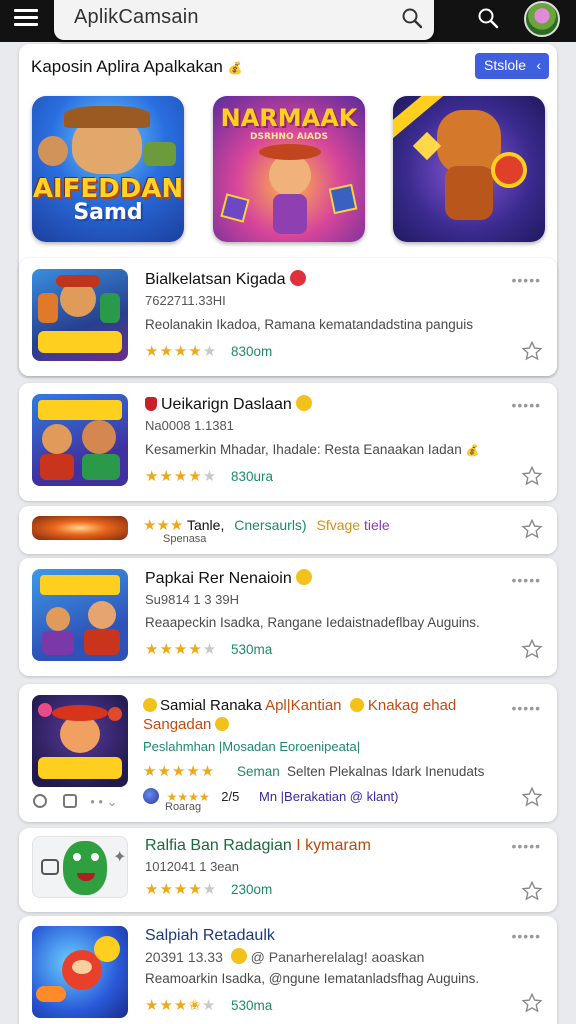 Image resolution: width=576 pixels, height=1024 pixels. What do you see at coordinates (103, 801) in the screenshot?
I see `dots-icon: • • ⌄` at bounding box center [103, 801].